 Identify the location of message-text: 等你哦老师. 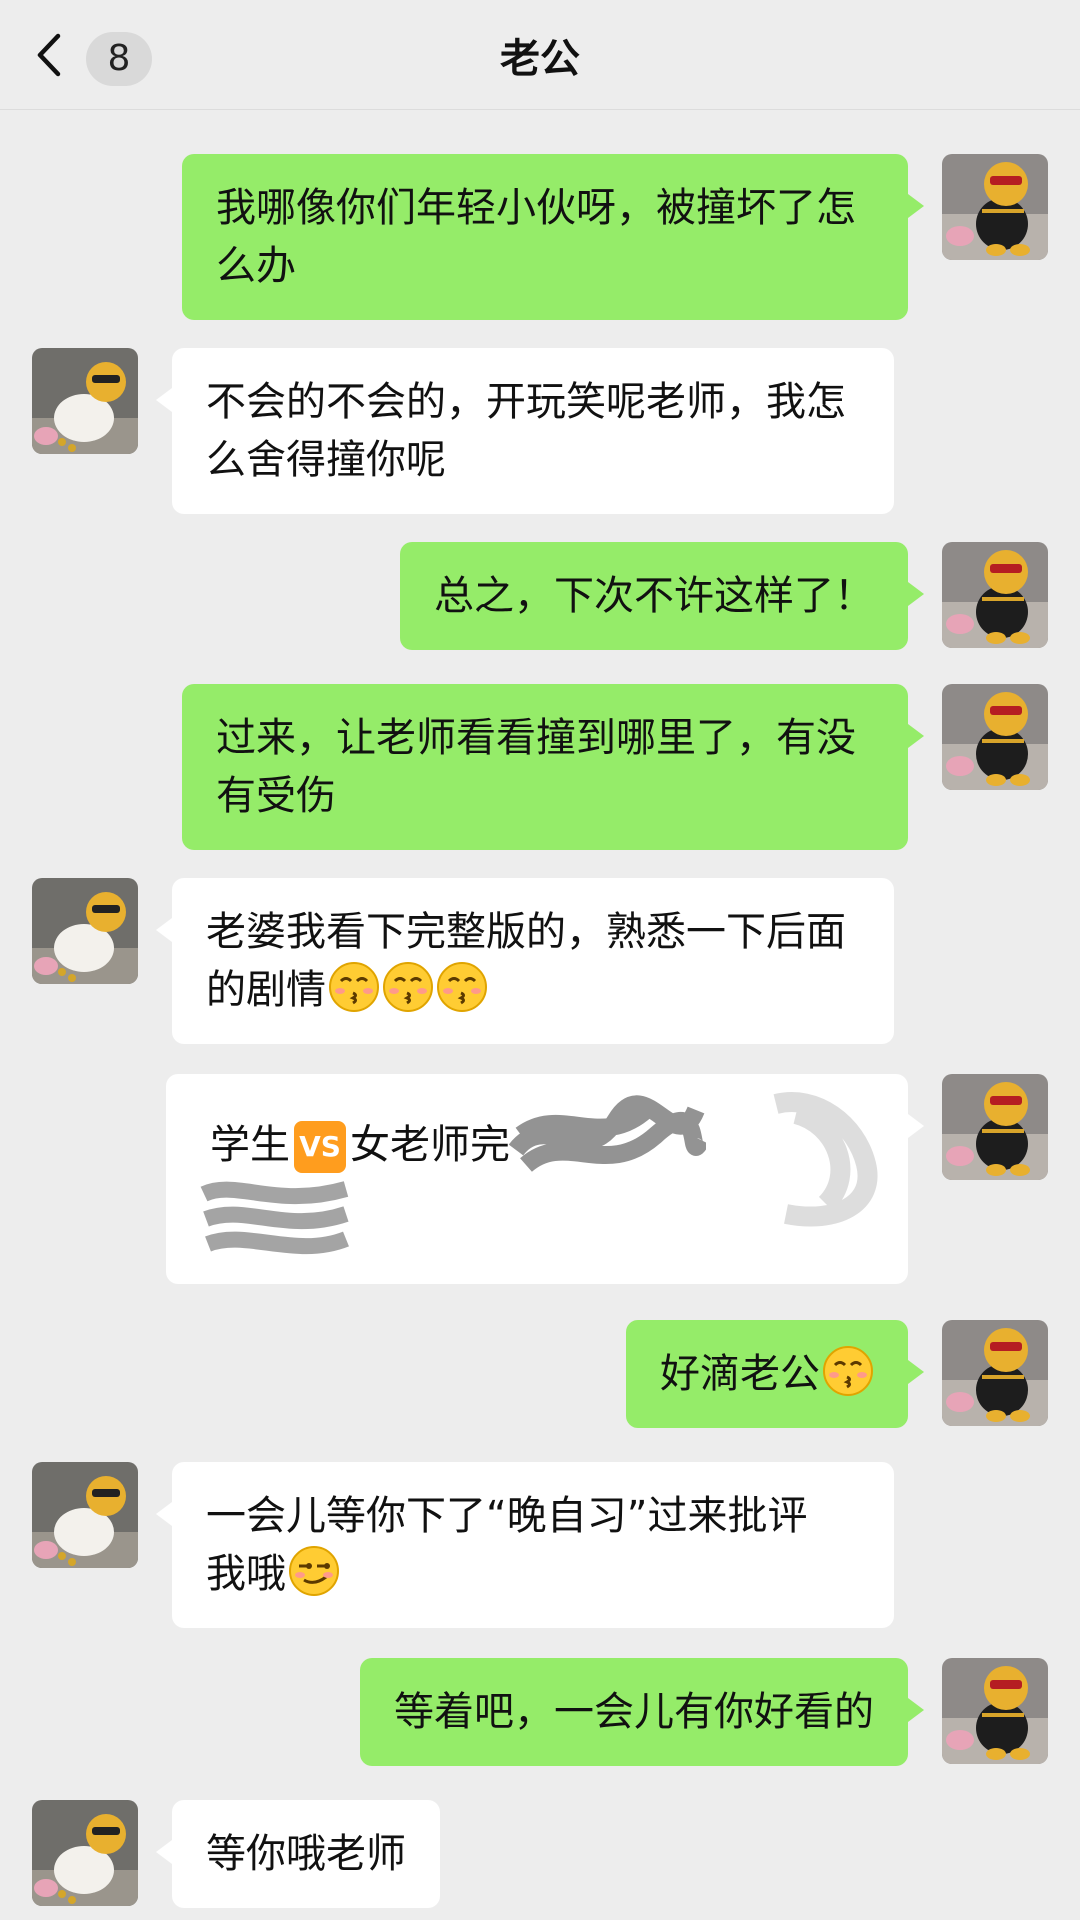
(306, 1854).